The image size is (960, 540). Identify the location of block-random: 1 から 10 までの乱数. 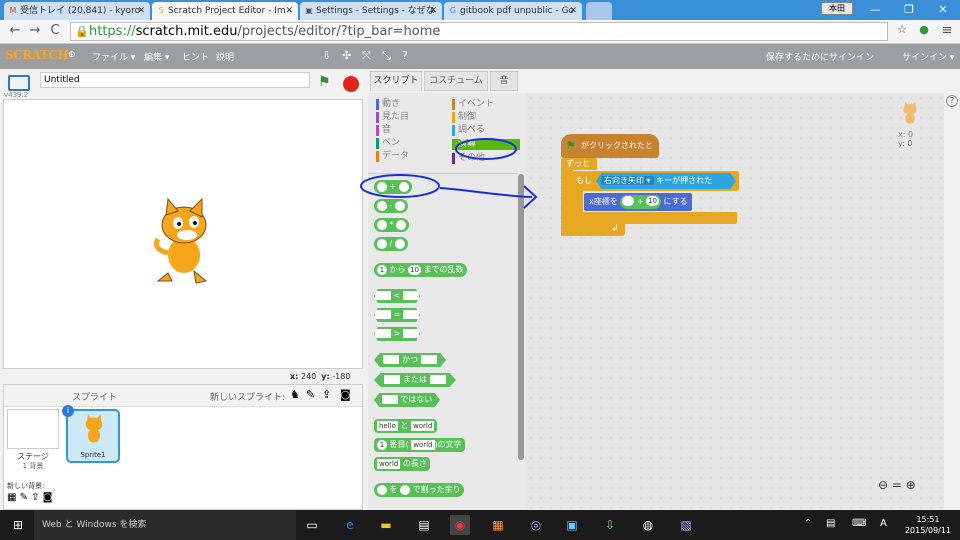
(420, 270).